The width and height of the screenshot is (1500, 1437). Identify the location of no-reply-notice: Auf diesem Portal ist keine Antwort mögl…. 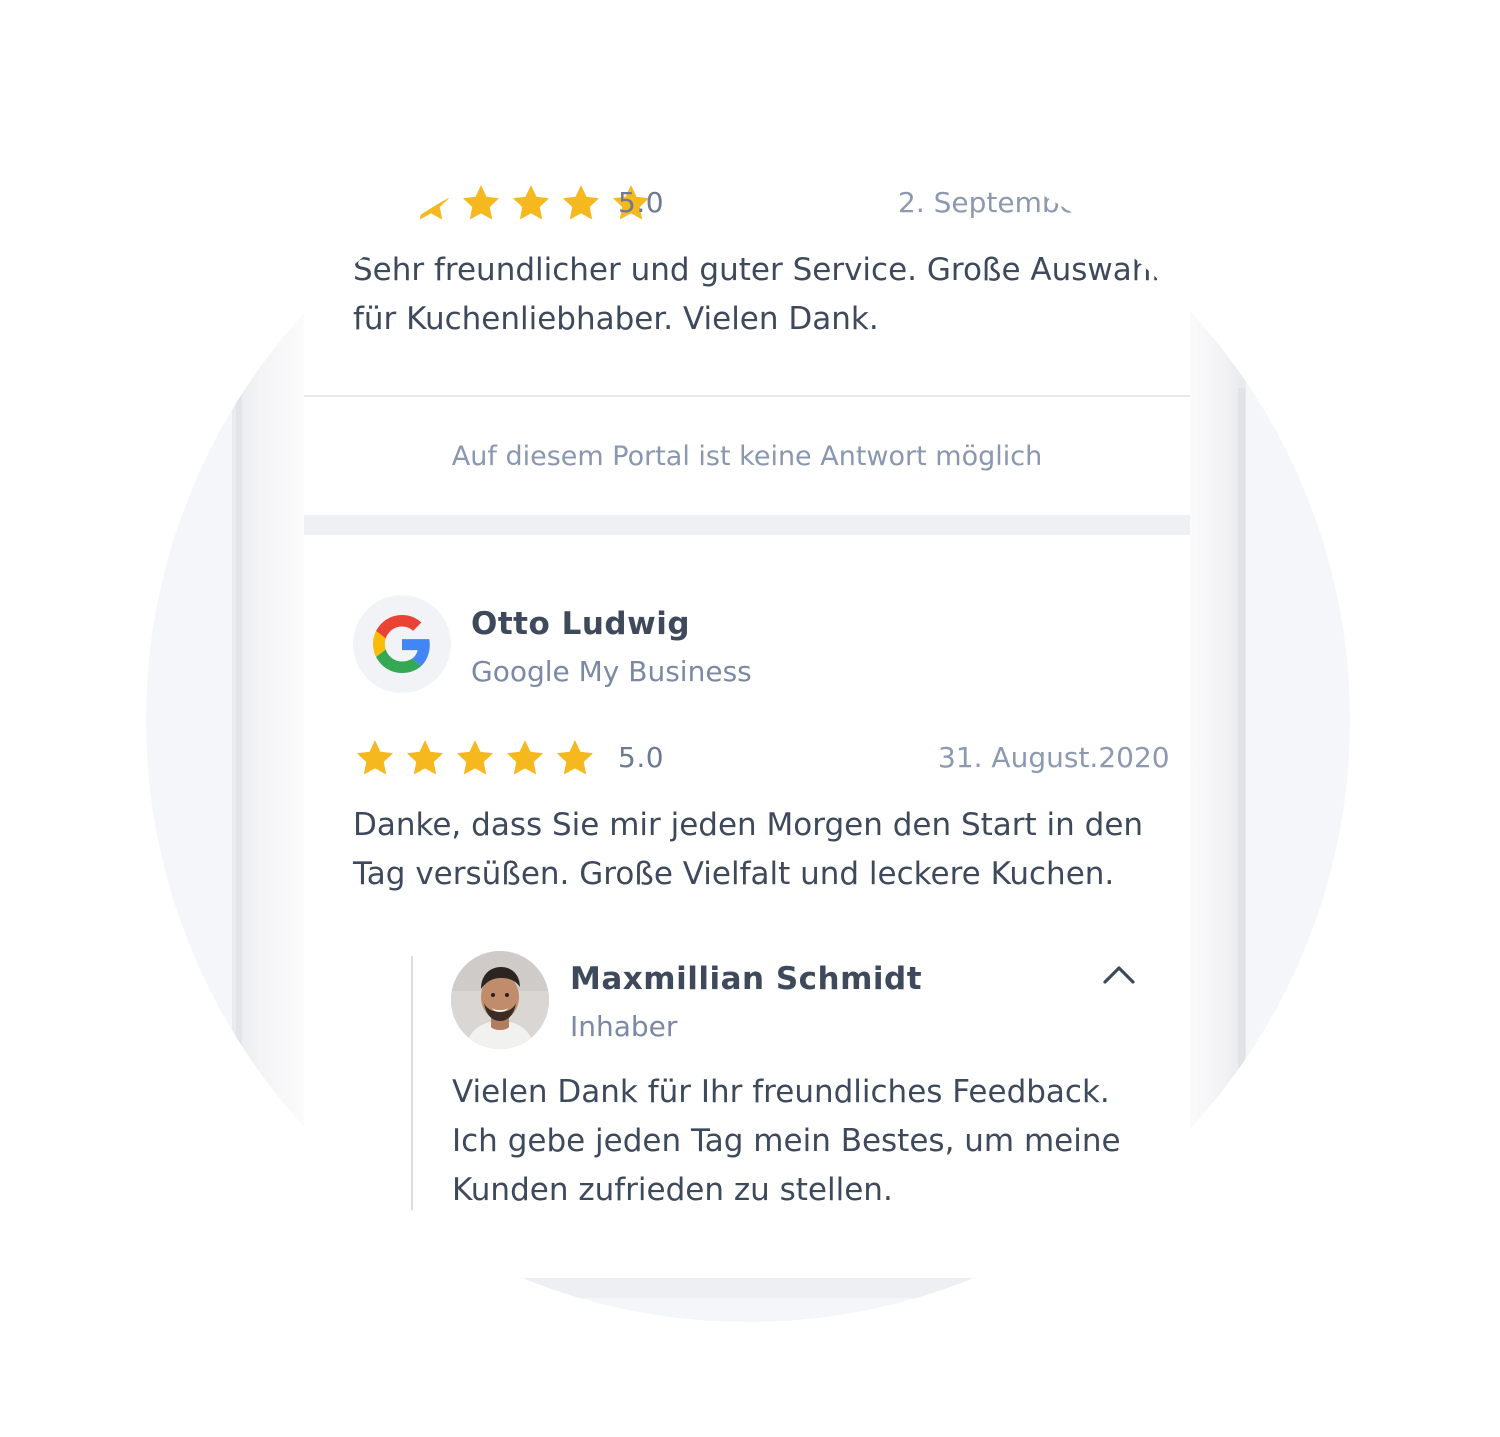
(747, 456).